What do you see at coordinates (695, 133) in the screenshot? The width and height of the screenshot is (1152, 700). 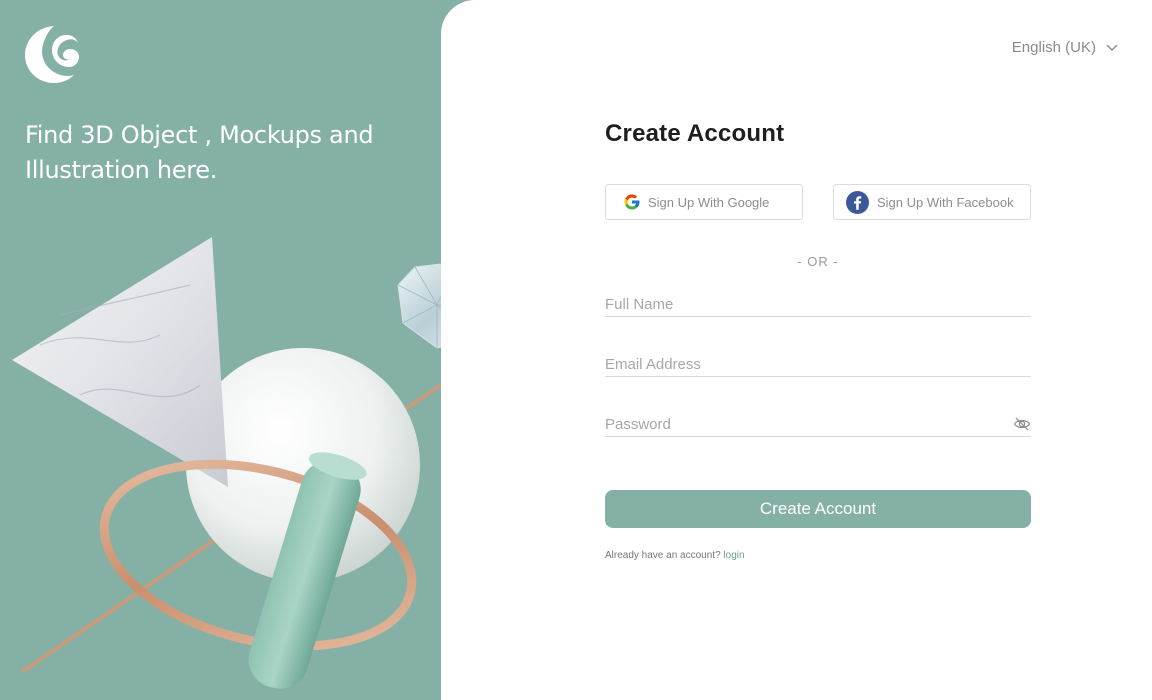 I see `page-title: Create Account` at bounding box center [695, 133].